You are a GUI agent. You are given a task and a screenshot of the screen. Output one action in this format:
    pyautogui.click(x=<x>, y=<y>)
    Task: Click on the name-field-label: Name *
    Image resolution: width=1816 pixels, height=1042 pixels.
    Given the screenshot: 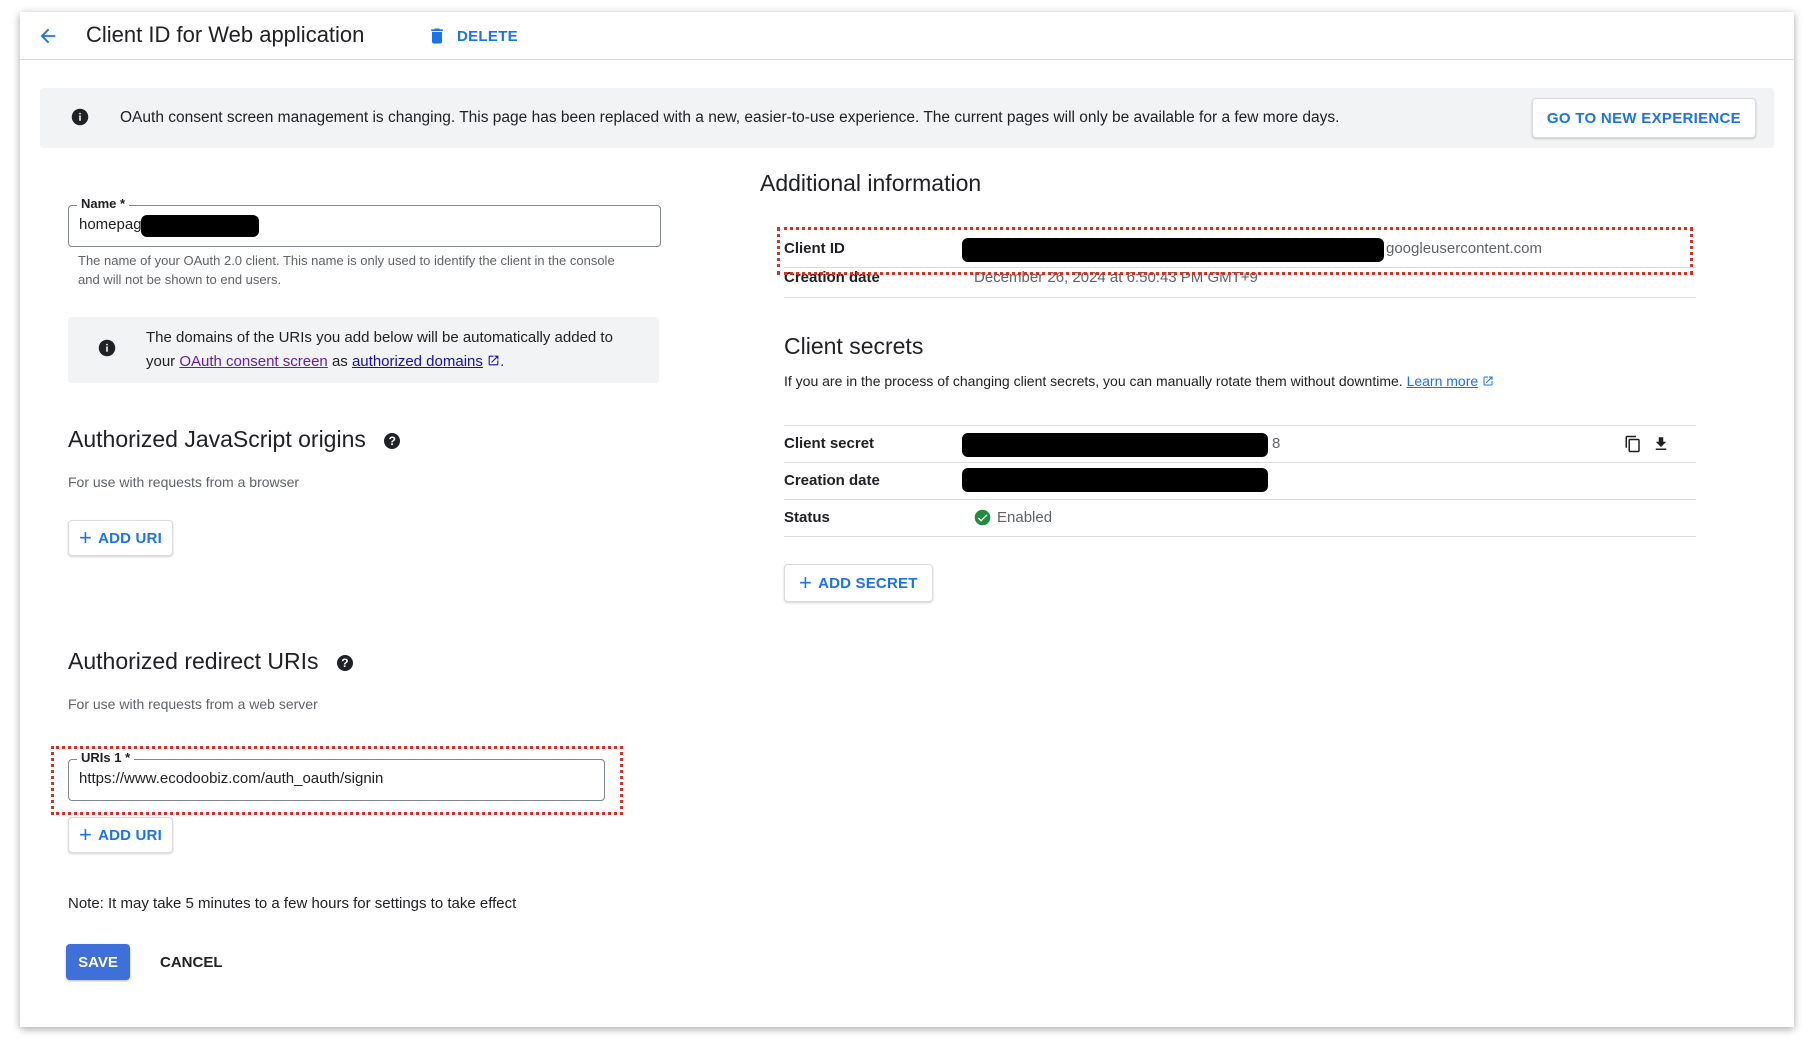 What is the action you would take?
    pyautogui.click(x=103, y=203)
    